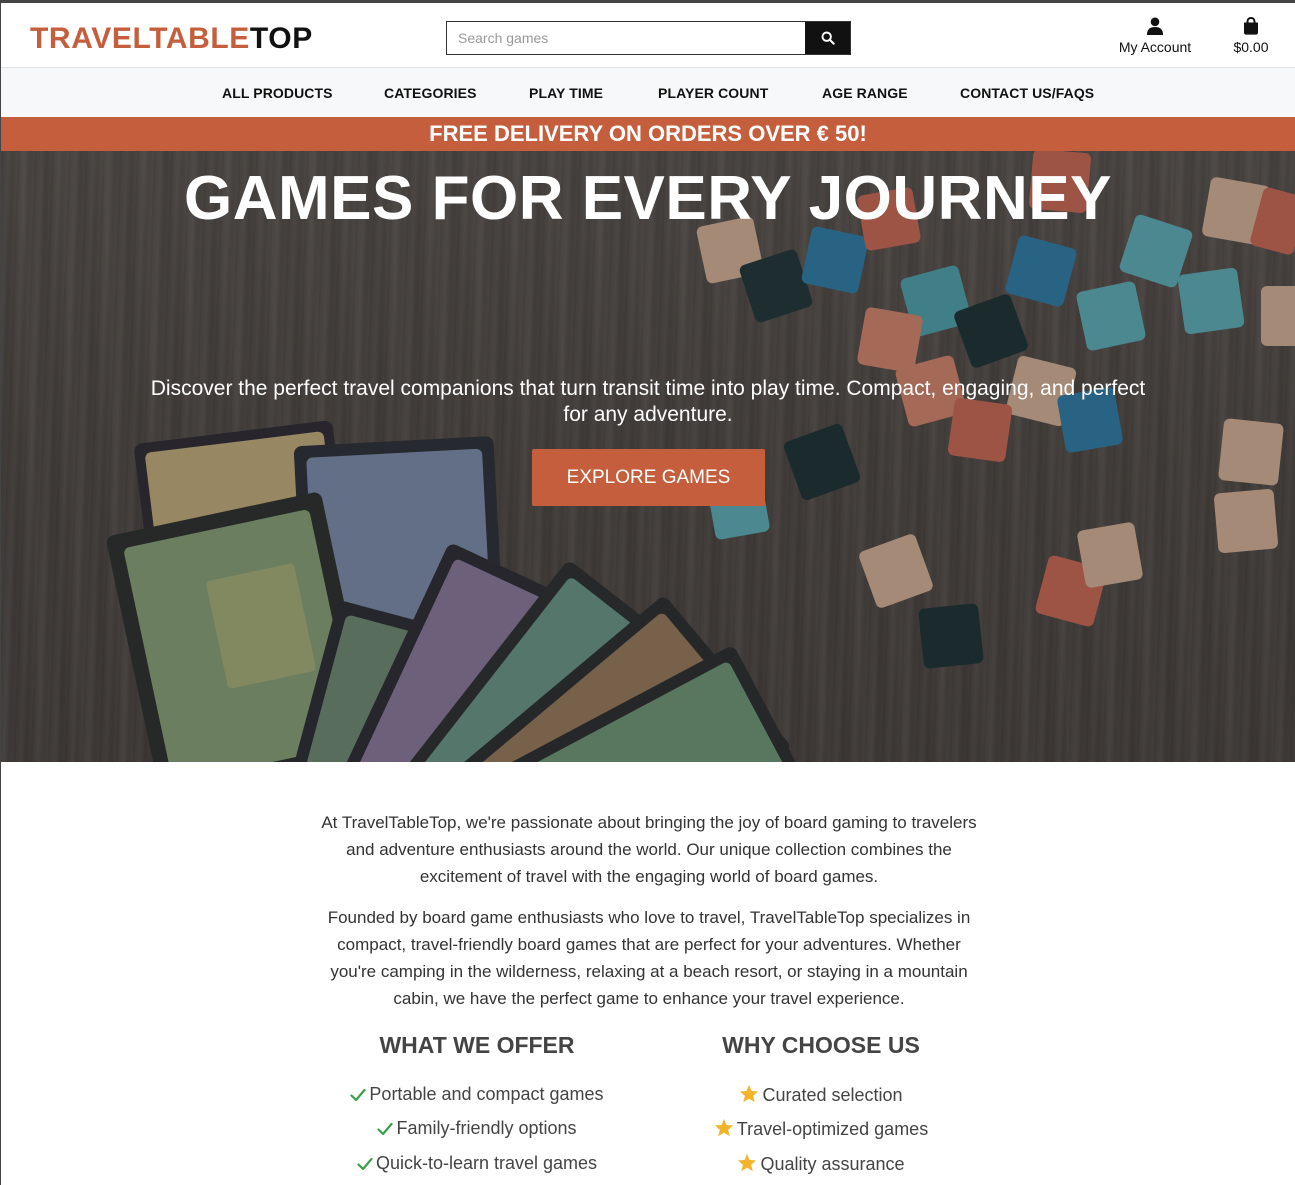 The height and width of the screenshot is (1185, 1295). I want to click on nav-item-categories: CATEGORIES, so click(430, 93).